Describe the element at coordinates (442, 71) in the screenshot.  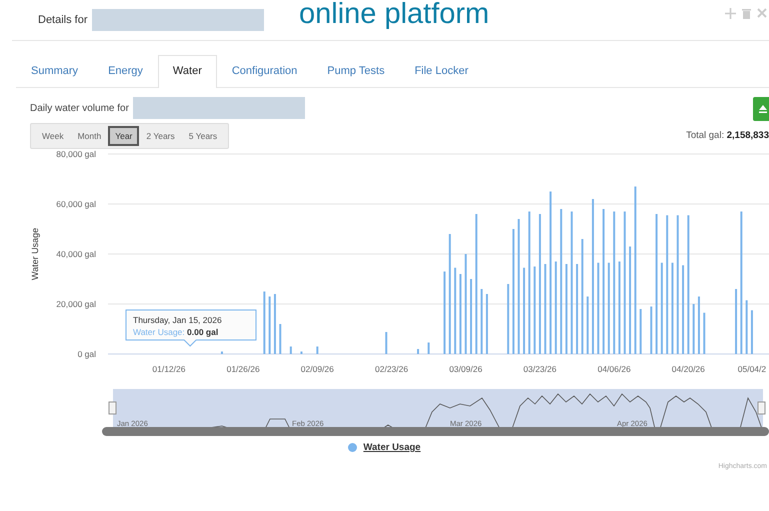
I see `tab: File Locker` at that location.